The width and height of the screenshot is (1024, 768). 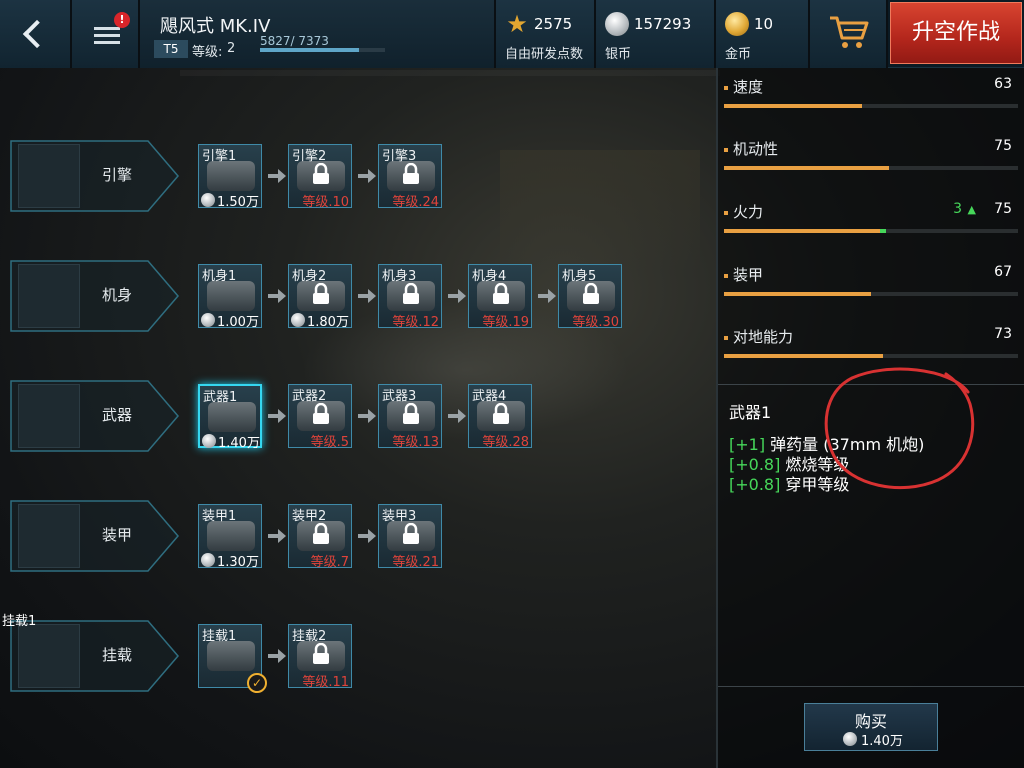 I want to click on menu-icon, so click(x=107, y=37).